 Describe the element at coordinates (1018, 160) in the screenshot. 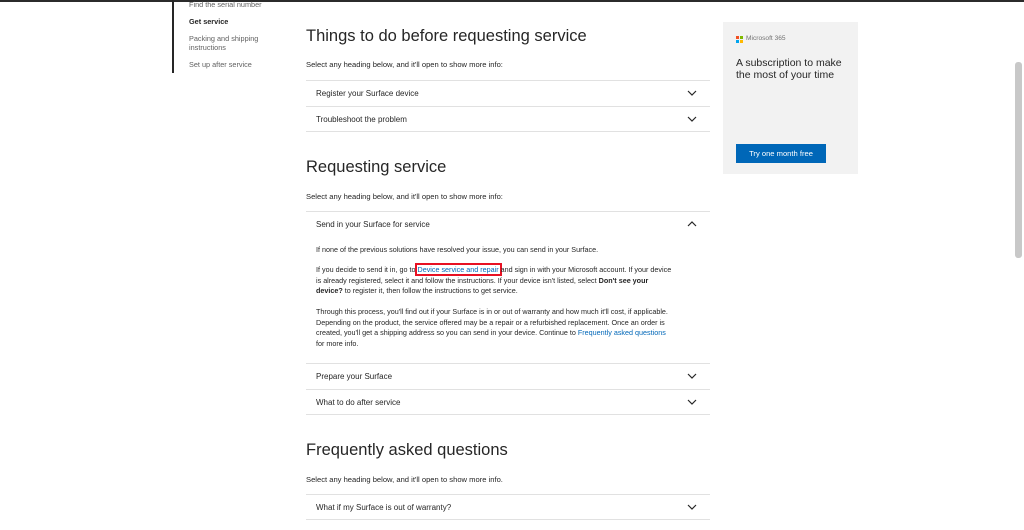

I see `scrollbar-thumb` at that location.